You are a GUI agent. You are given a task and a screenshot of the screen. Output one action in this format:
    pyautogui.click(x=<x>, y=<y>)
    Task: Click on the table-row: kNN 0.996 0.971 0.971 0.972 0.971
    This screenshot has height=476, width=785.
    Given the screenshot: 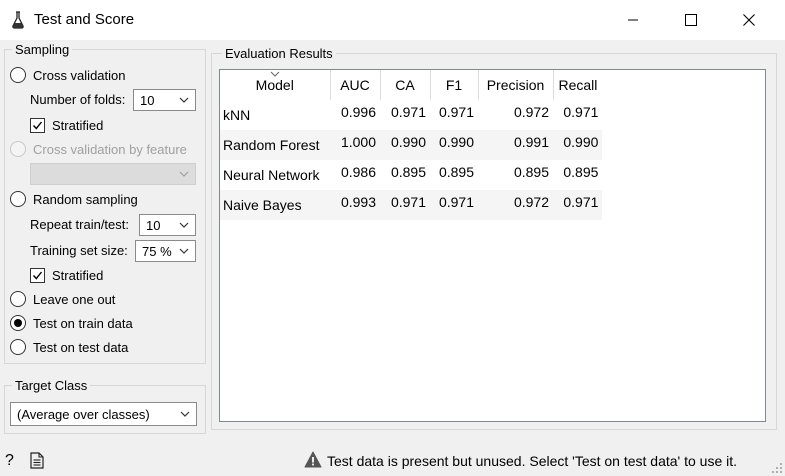 What is the action you would take?
    pyautogui.click(x=411, y=115)
    